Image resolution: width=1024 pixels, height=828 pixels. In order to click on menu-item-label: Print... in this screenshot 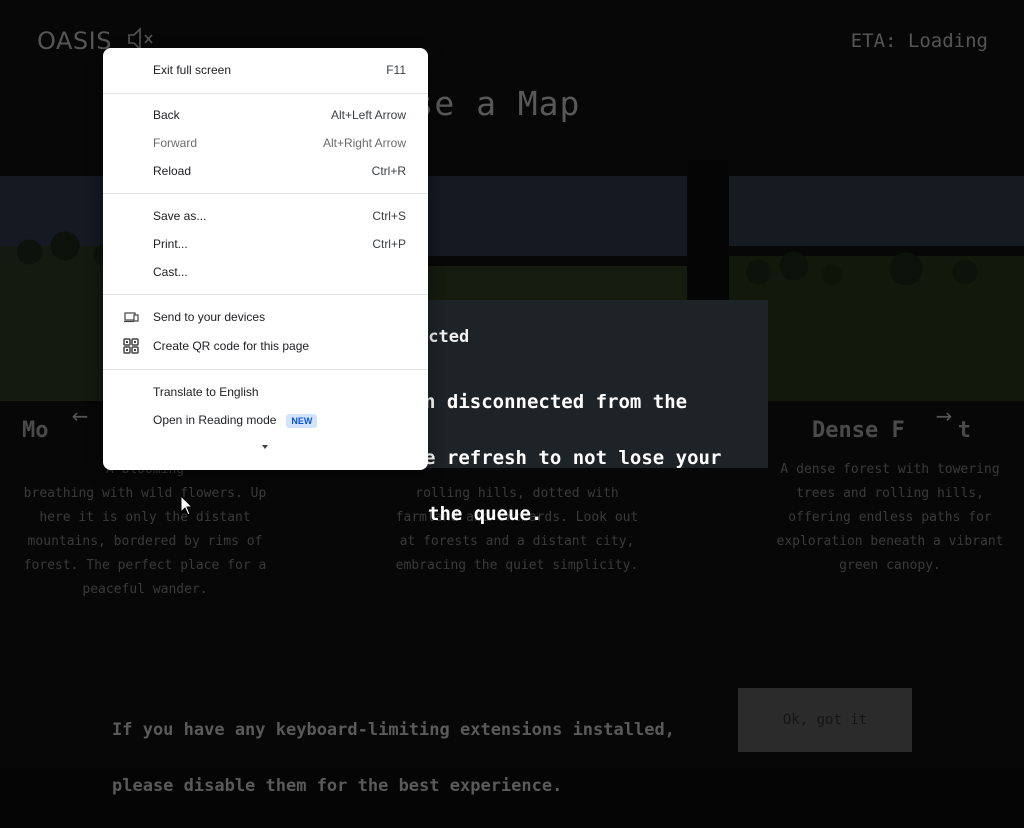, I will do `click(170, 244)`.